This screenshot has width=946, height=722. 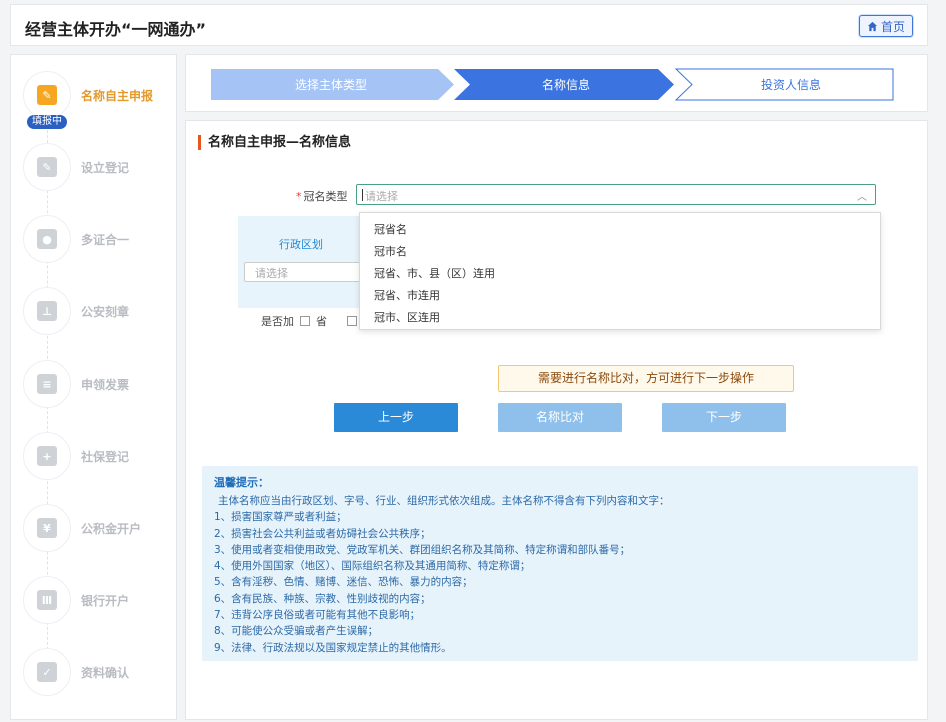 I want to click on document-check-icon: ✓, so click(x=47, y=672).